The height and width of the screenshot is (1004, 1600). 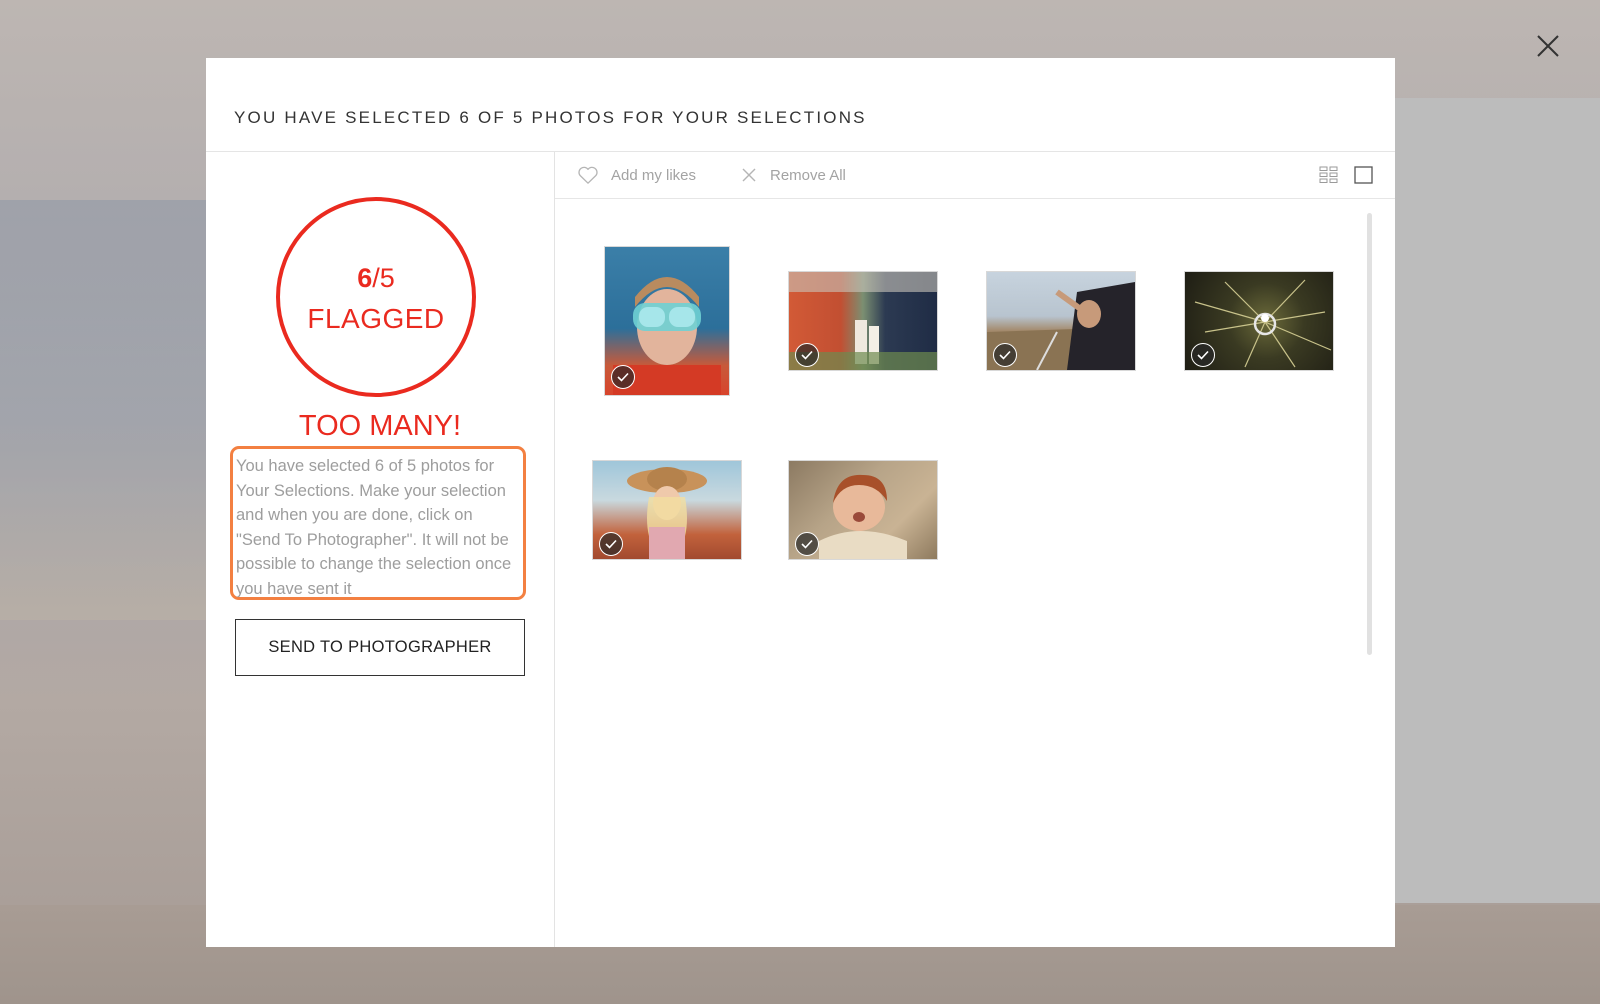 What do you see at coordinates (1548, 46) in the screenshot?
I see `close-icon` at bounding box center [1548, 46].